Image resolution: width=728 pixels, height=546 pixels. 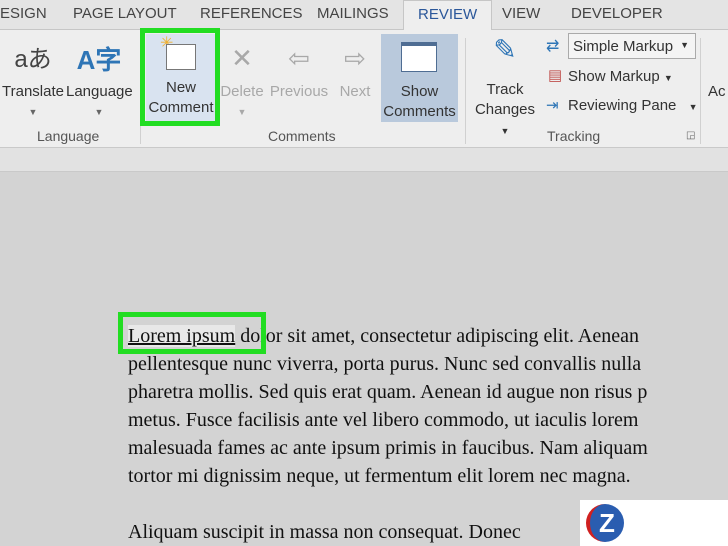 I want to click on logo-icon: Z, so click(x=605, y=523).